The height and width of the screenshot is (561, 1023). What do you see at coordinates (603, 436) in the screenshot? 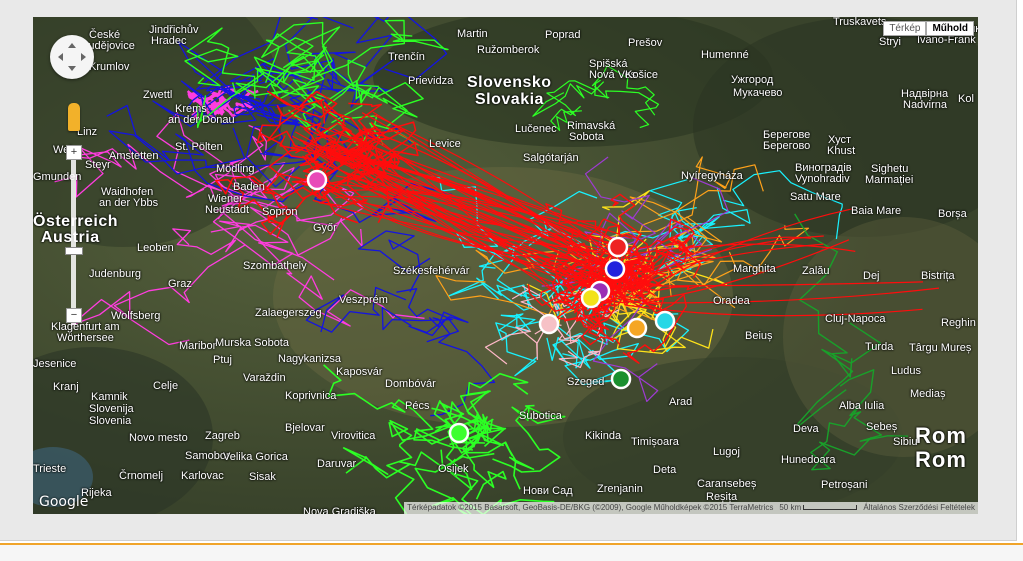
I see `map-label-city: Kikinda` at bounding box center [603, 436].